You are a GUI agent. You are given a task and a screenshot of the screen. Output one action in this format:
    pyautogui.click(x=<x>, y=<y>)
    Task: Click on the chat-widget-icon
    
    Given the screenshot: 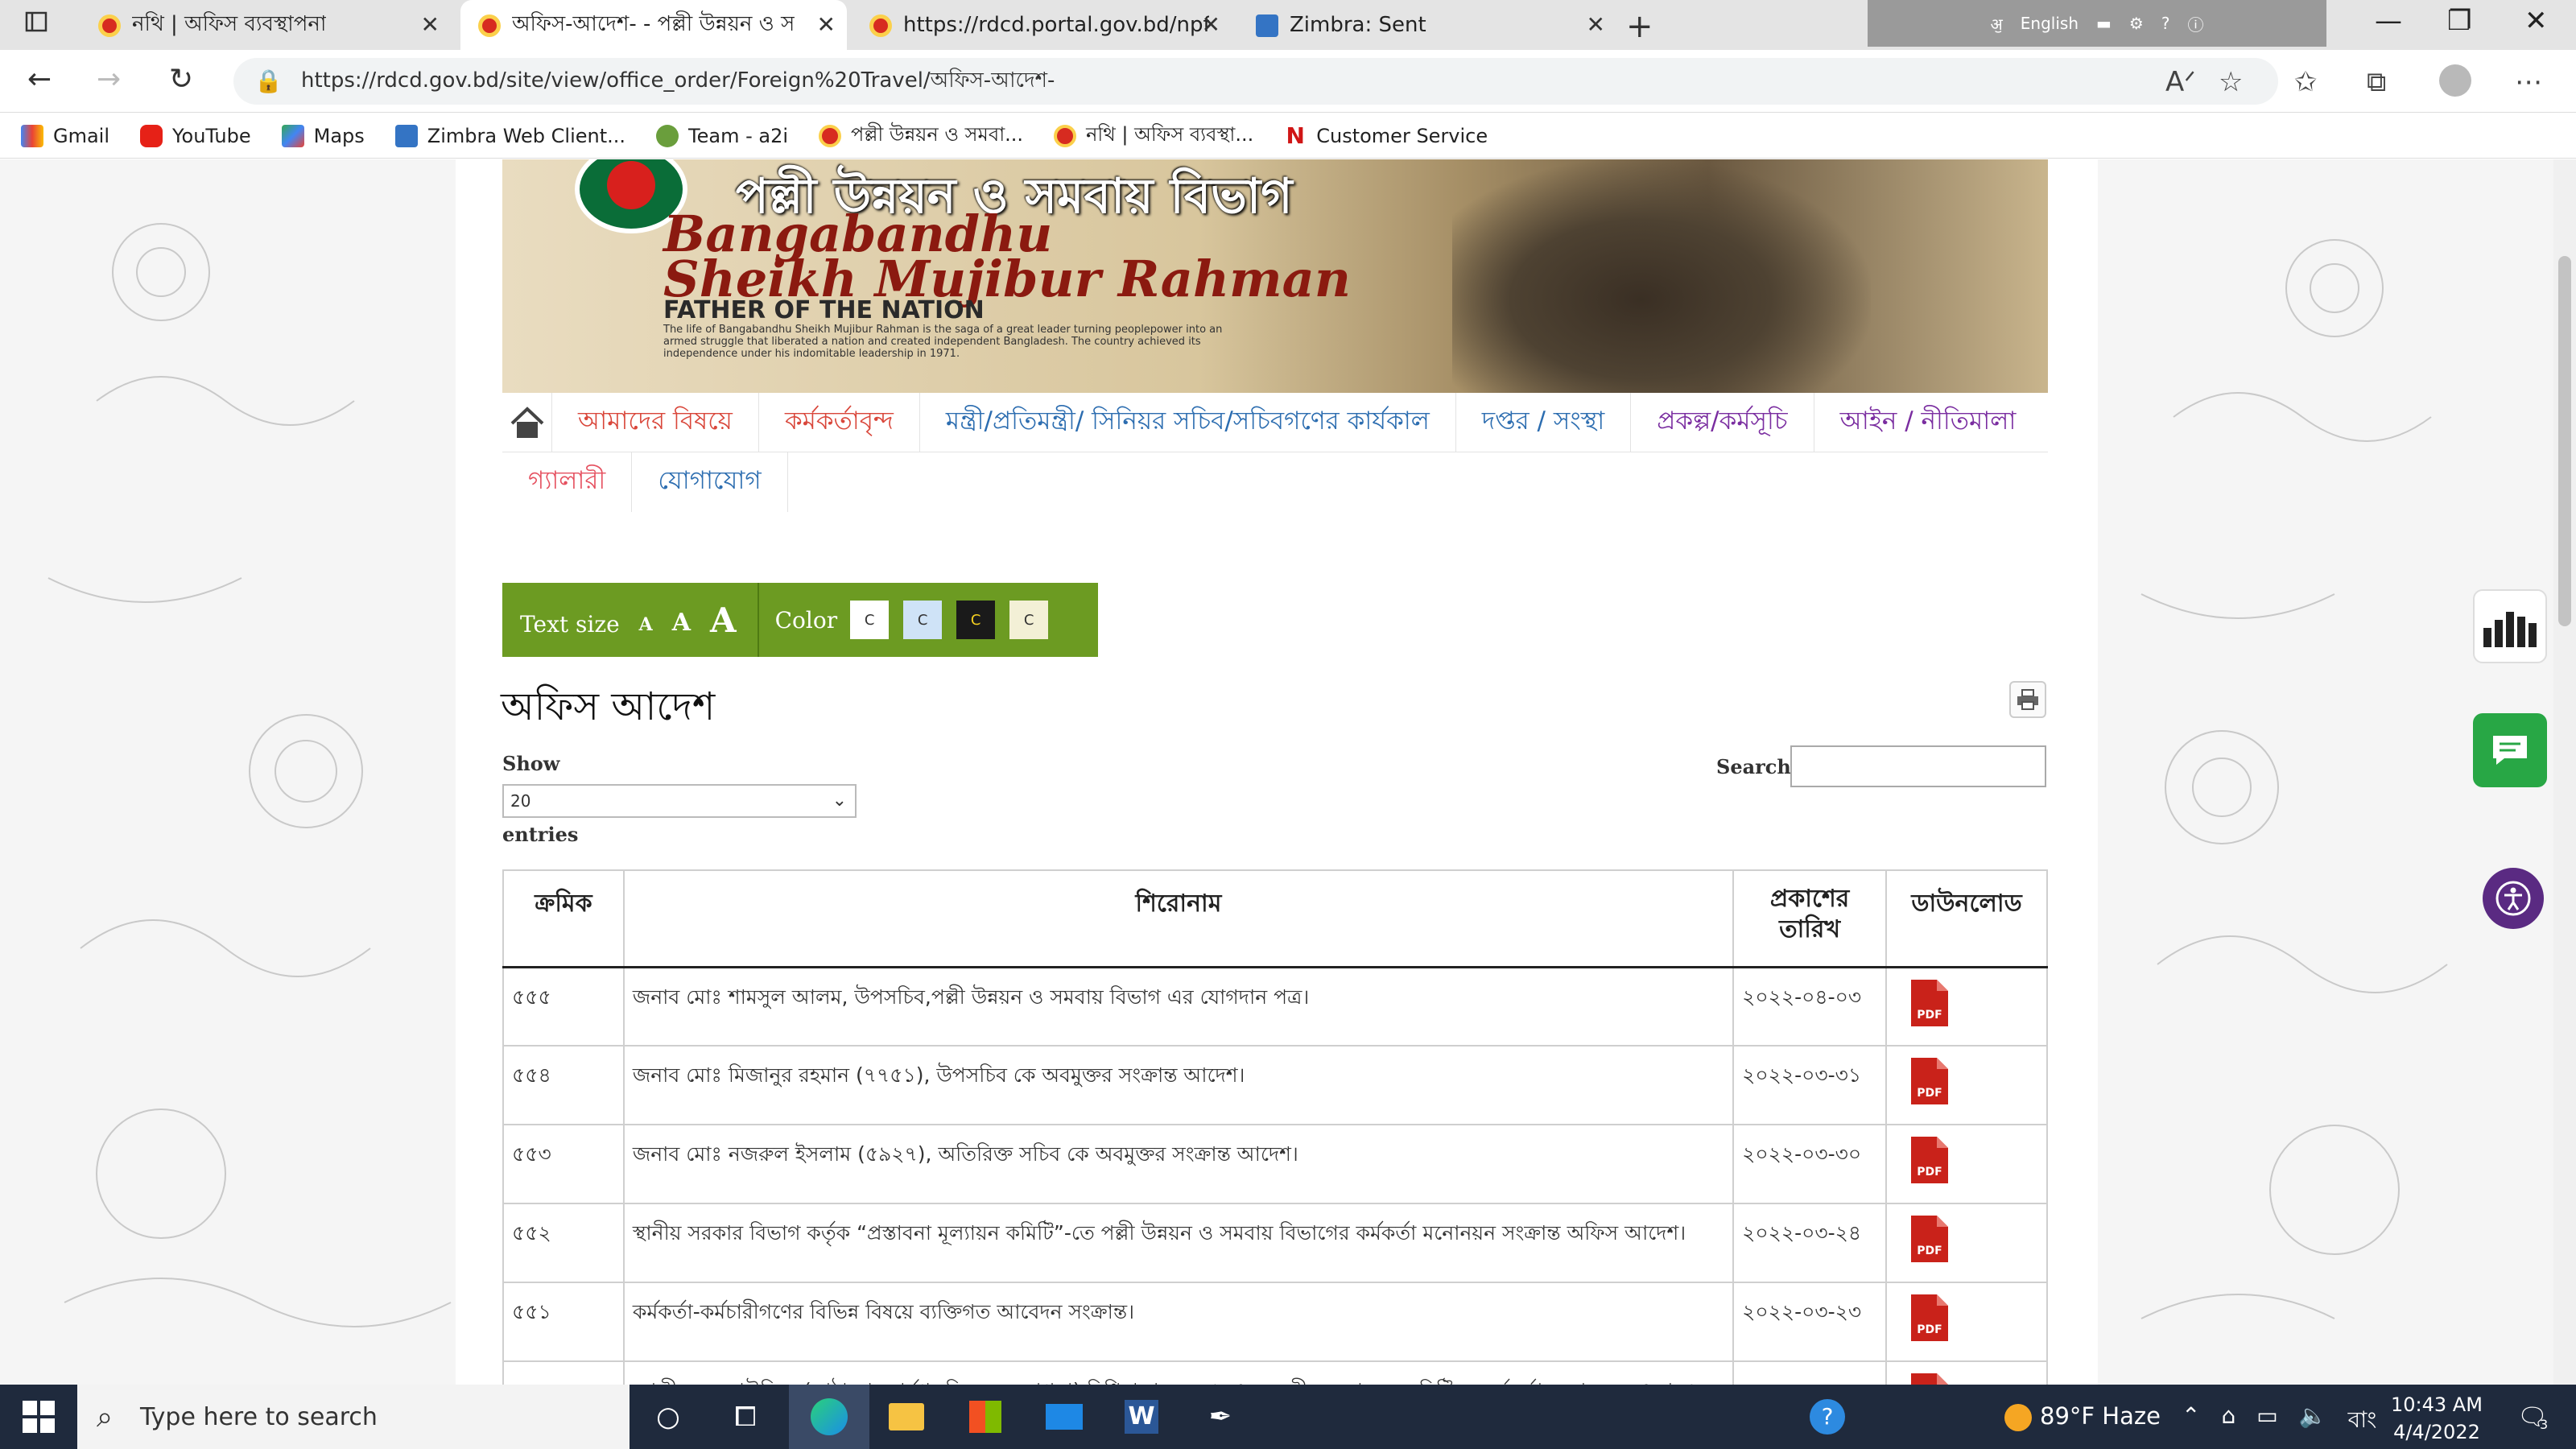 What is the action you would take?
    pyautogui.click(x=2510, y=750)
    